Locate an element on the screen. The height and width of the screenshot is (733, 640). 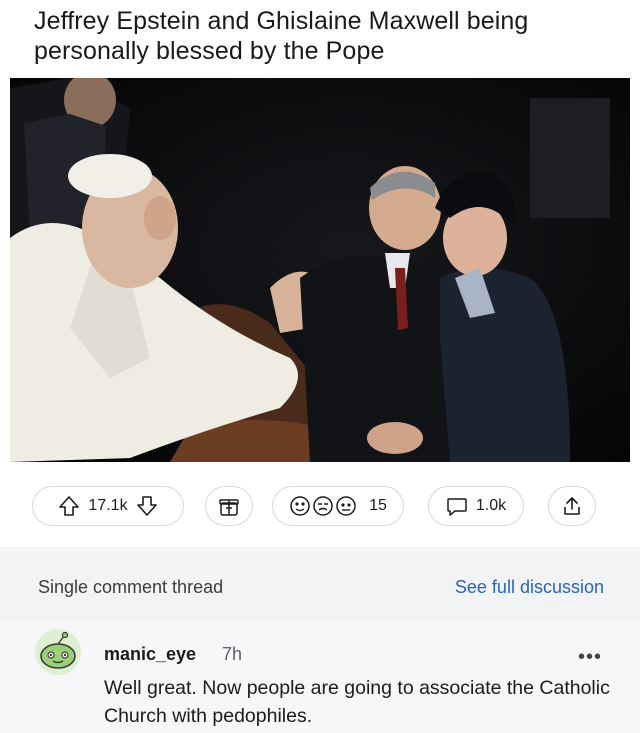
snoo-avatar-icon is located at coordinates (58, 652).